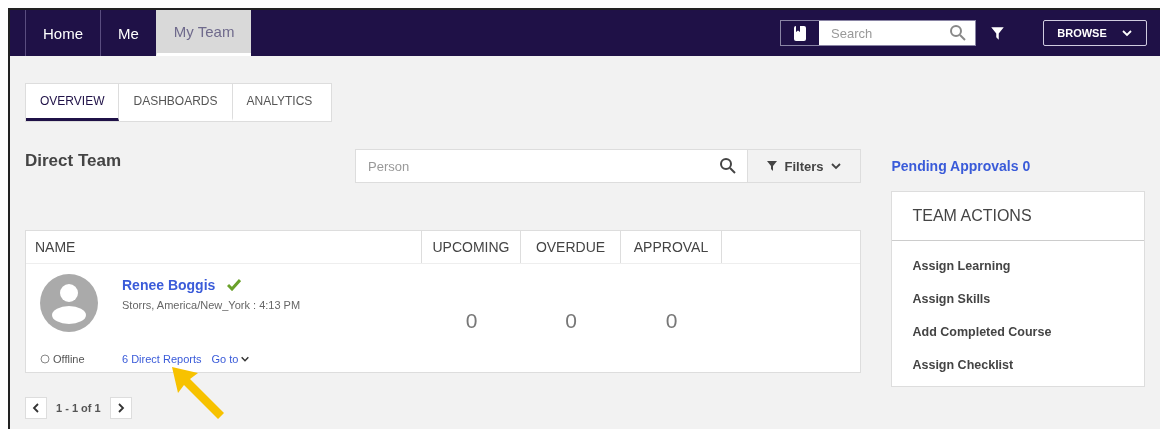 The width and height of the screenshot is (1160, 429). Describe the element at coordinates (1018, 216) in the screenshot. I see `panel-title: TEAM ACTIONS` at that location.